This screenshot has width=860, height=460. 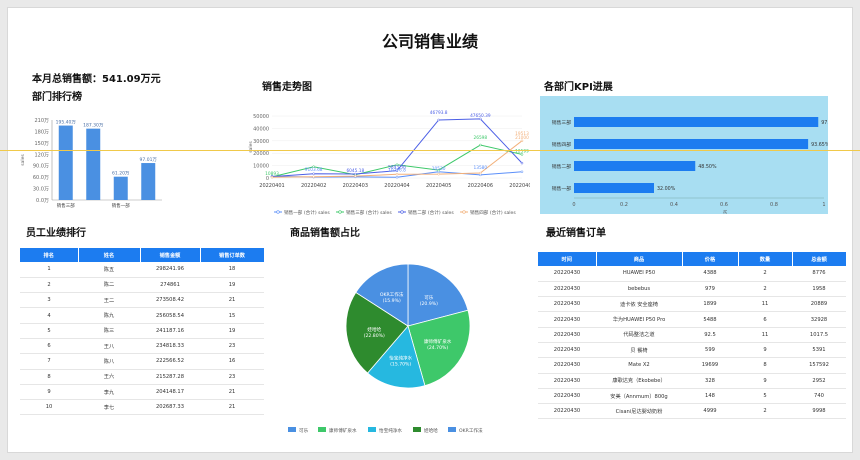 What do you see at coordinates (819, 396) in the screenshot?
I see `table-cell: 740` at bounding box center [819, 396].